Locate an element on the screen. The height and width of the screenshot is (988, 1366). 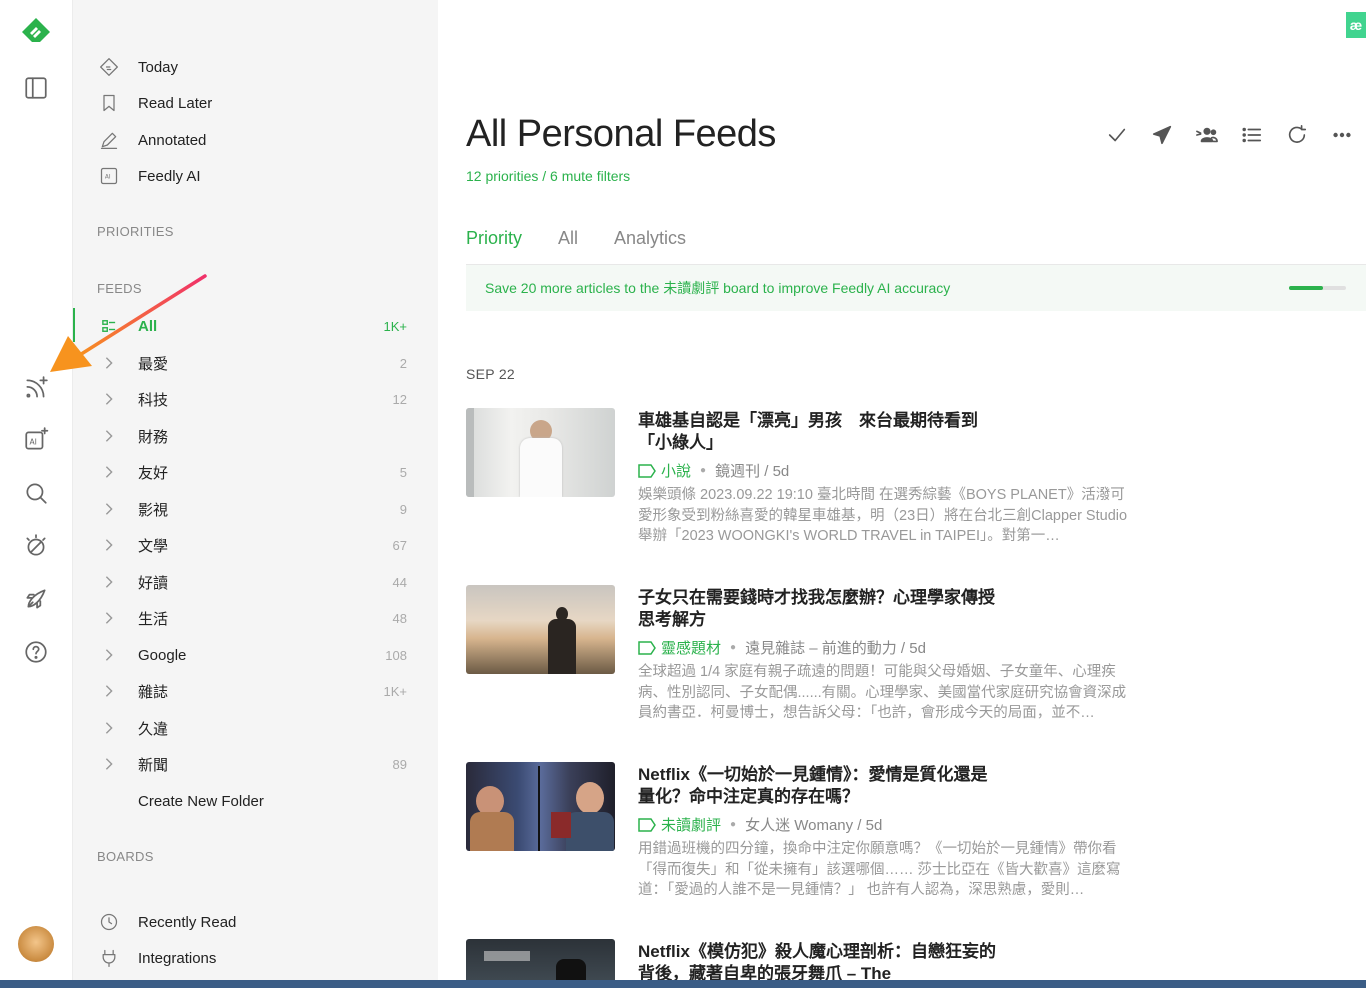
feed-count: 67 is located at coordinates (399, 545).